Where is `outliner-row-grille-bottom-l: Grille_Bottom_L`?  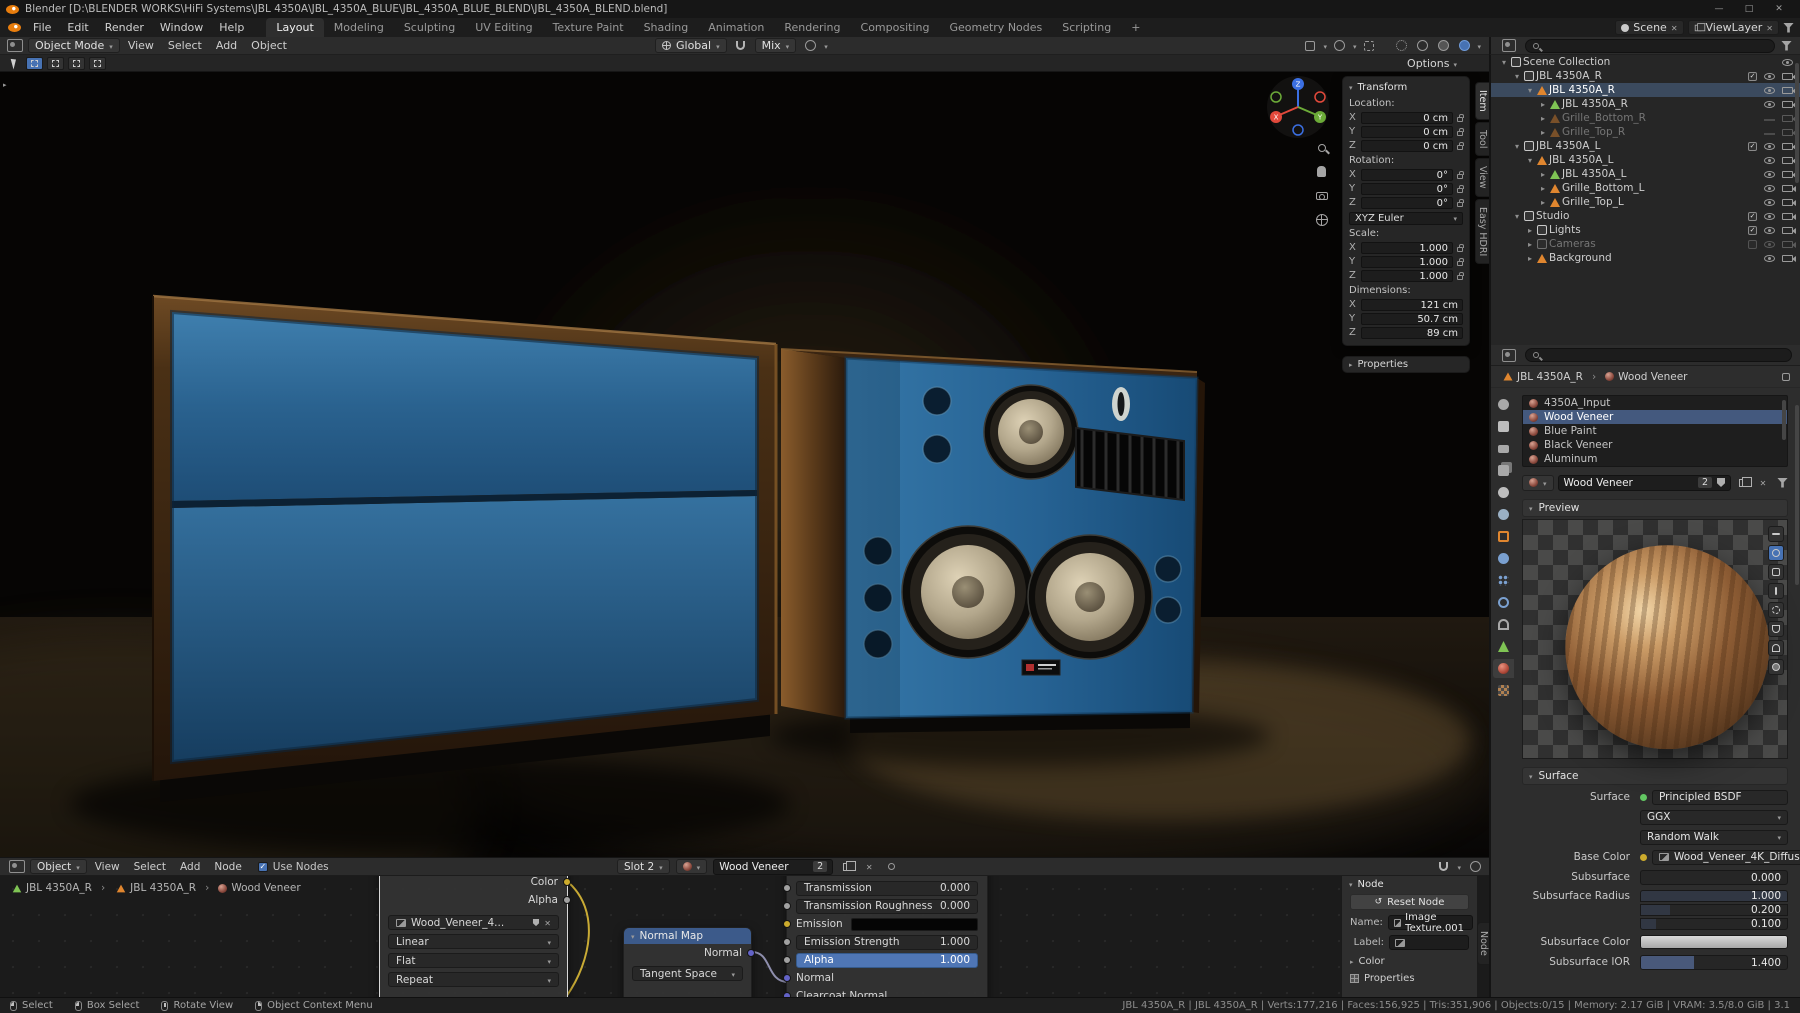 outliner-row-grille-bottom-l: Grille_Bottom_L is located at coordinates (1645, 188).